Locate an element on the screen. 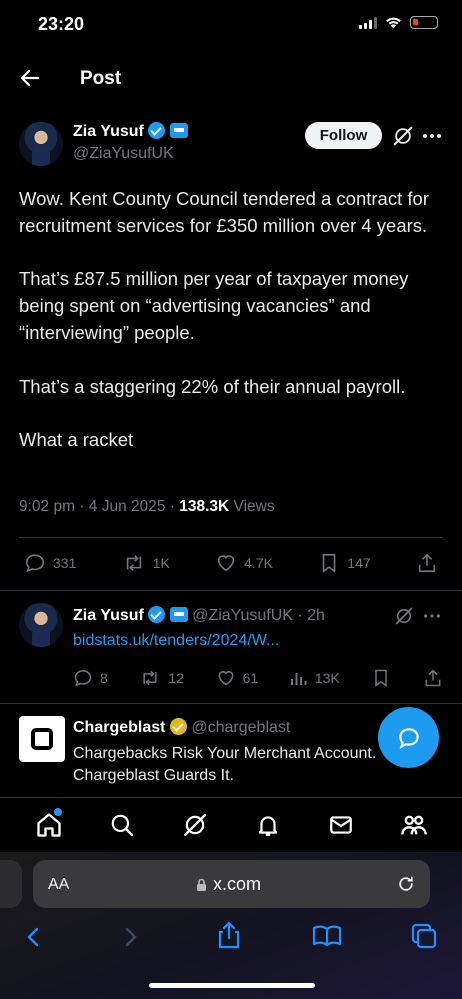 Image resolution: width=462 pixels, height=999 pixels. bookmarks-icon is located at coordinates (327, 936).